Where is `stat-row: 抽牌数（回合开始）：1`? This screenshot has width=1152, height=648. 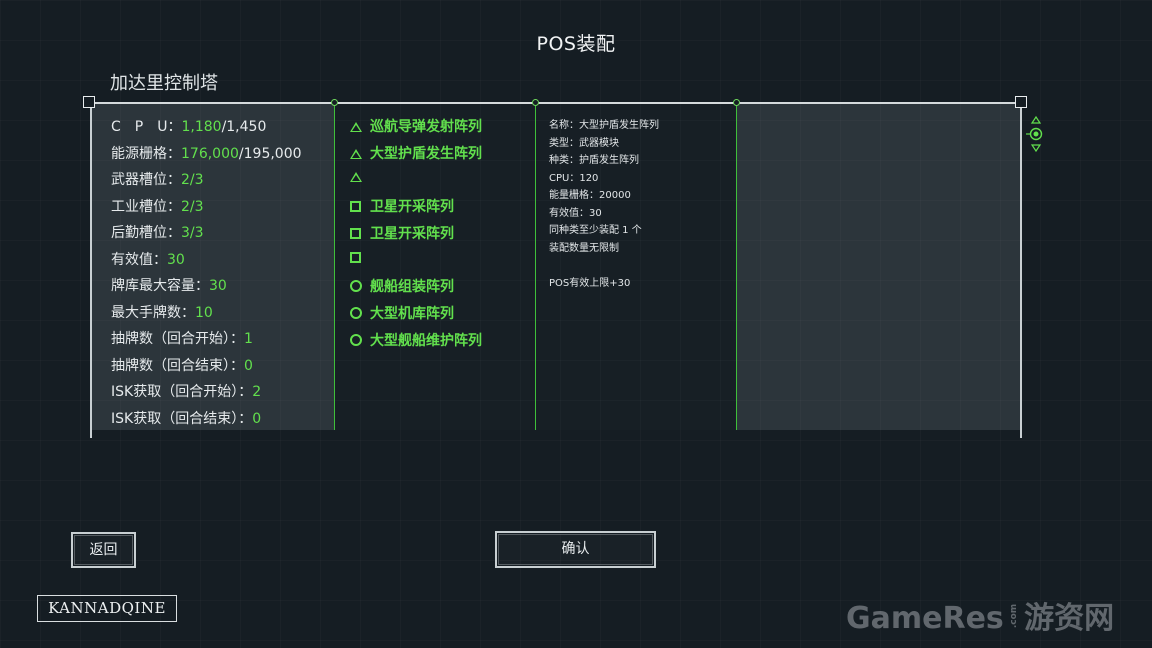 stat-row: 抽牌数（回合开始）：1 is located at coordinates (182, 338).